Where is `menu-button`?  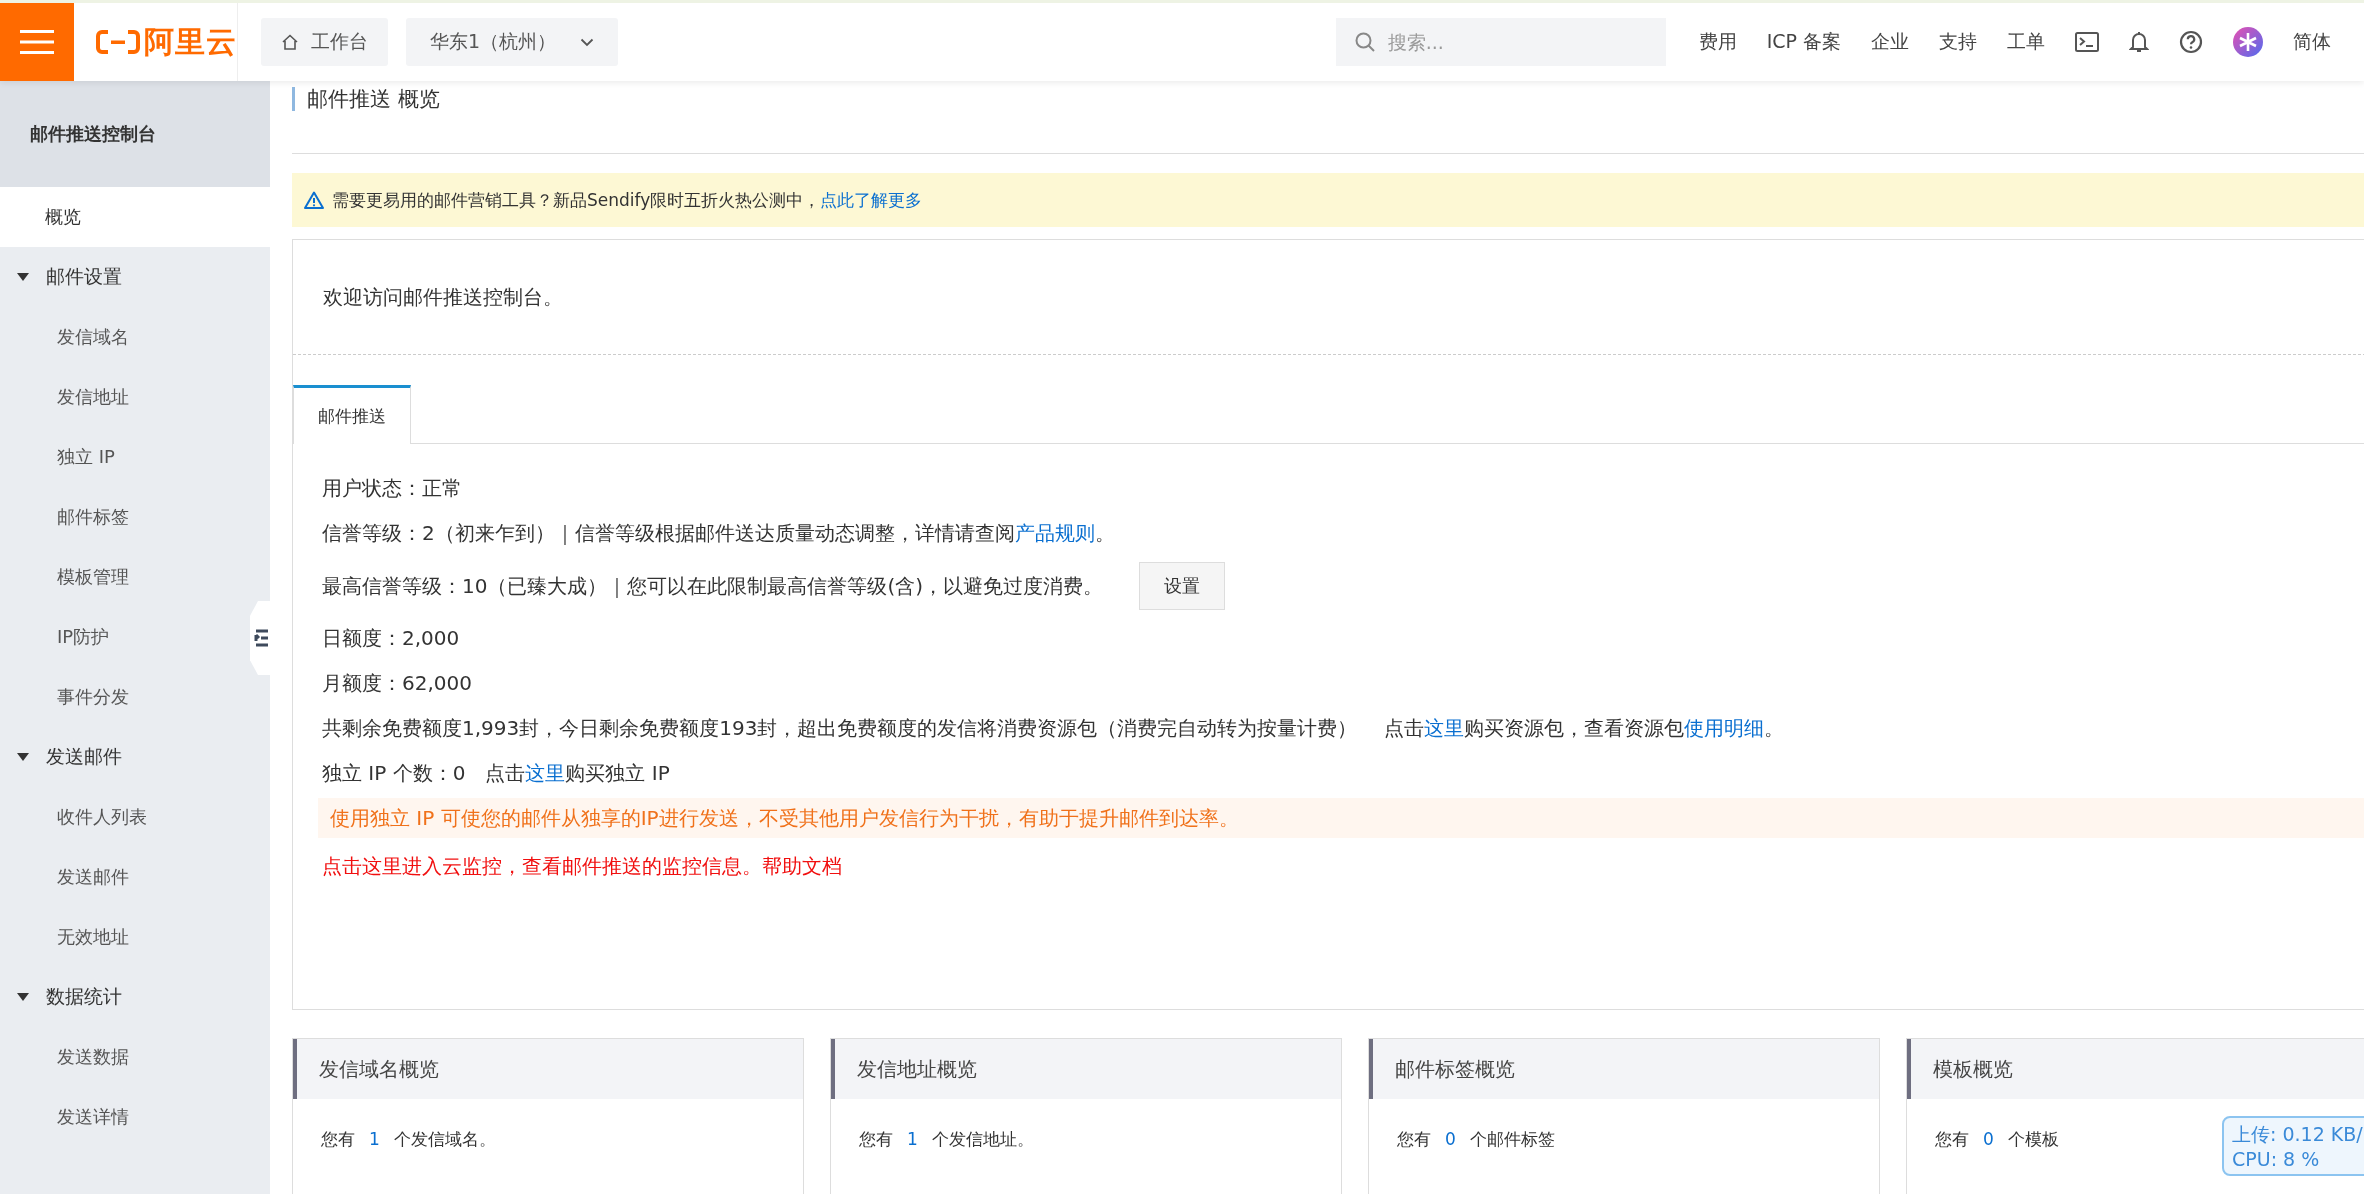
menu-button is located at coordinates (37, 42).